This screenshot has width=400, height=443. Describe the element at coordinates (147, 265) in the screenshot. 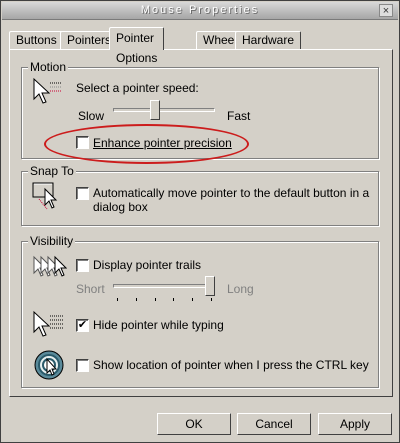

I see `pointer-trails-label: Display pointer trails` at that location.